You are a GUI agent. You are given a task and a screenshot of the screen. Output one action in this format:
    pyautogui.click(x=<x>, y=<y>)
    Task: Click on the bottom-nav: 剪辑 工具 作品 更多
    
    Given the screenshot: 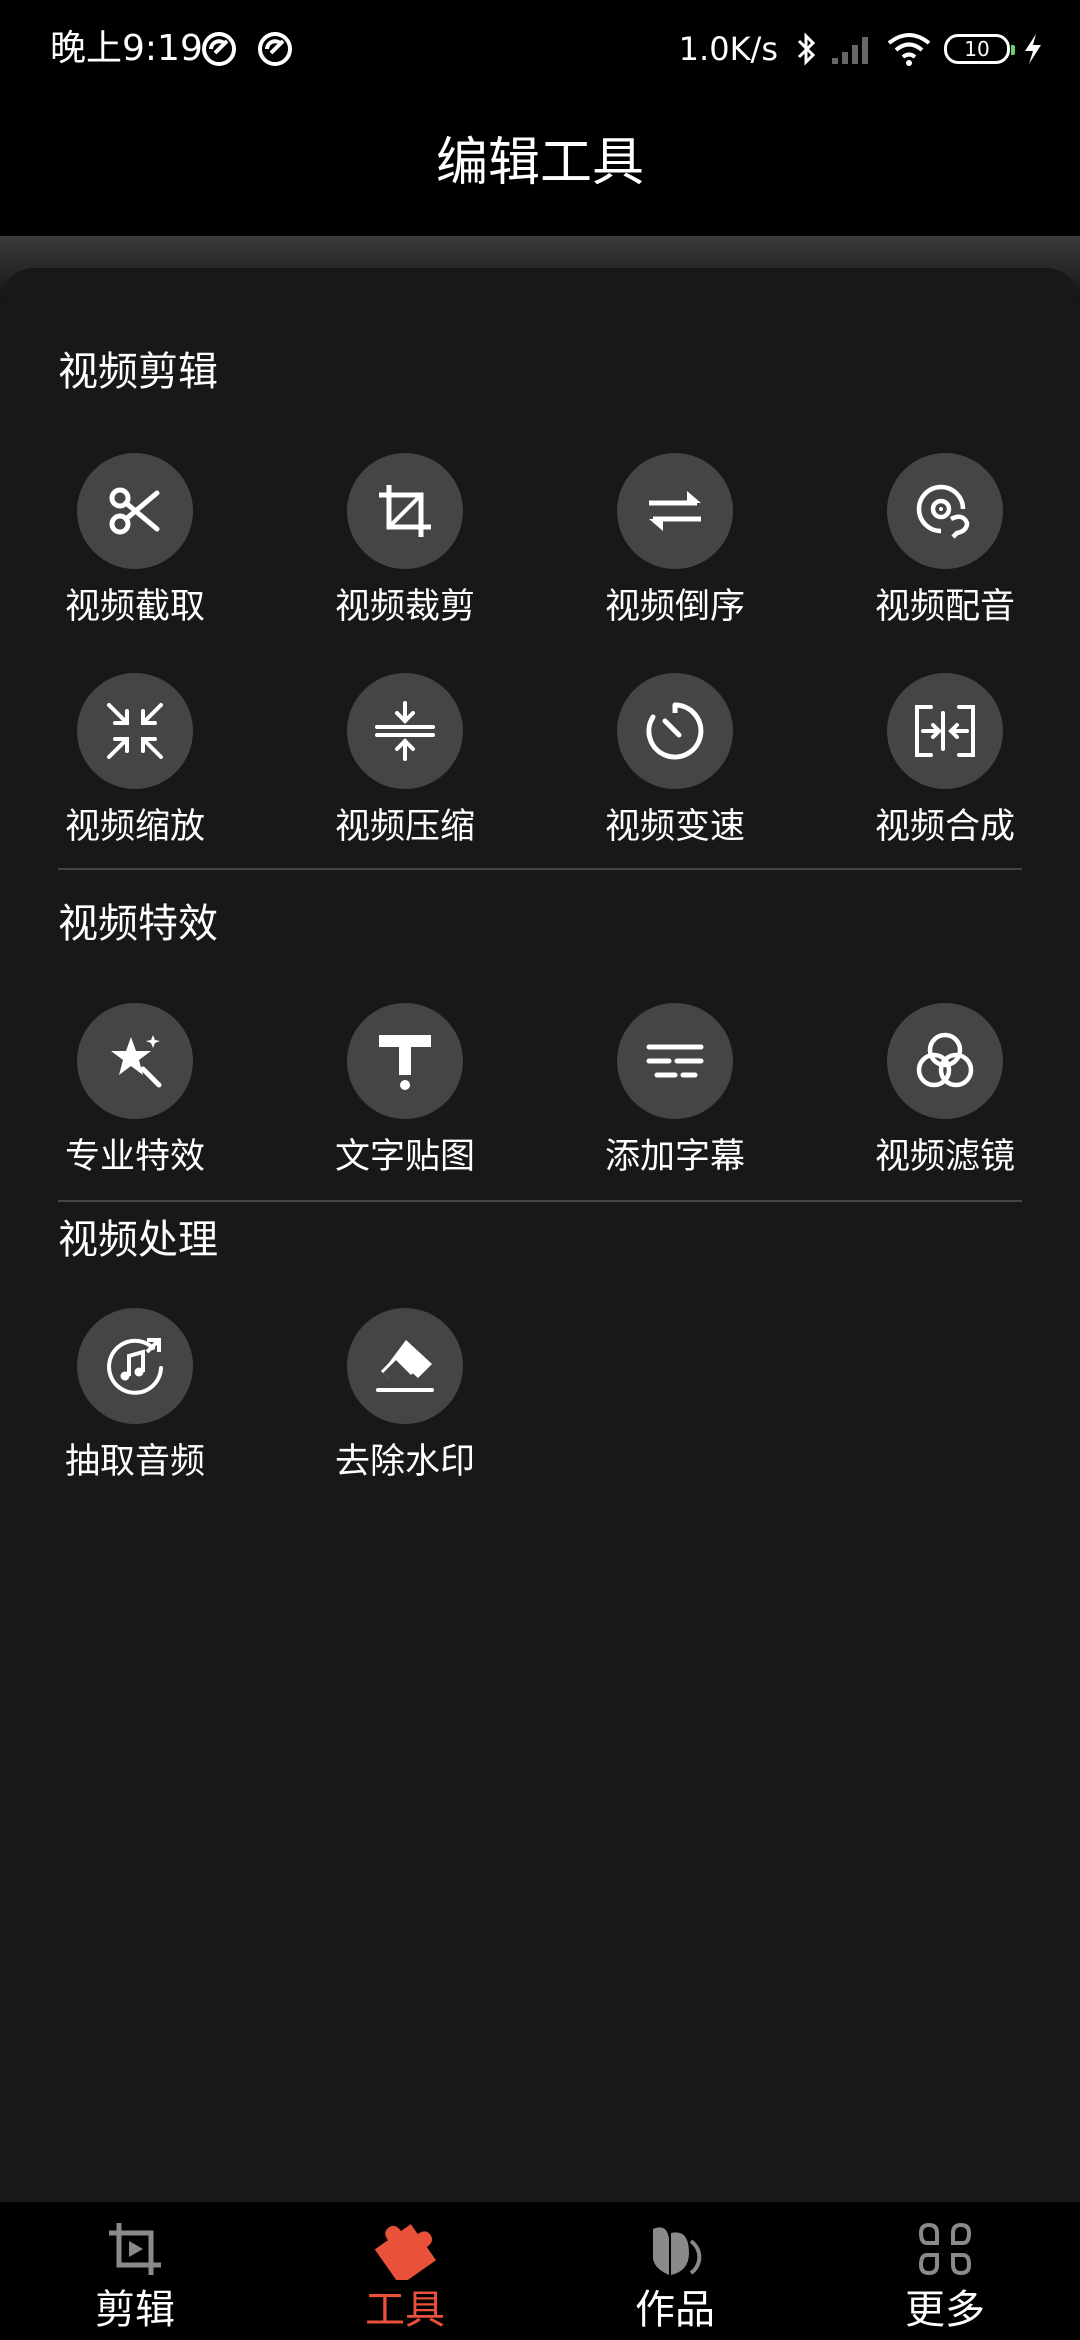 What is the action you would take?
    pyautogui.click(x=540, y=2271)
    